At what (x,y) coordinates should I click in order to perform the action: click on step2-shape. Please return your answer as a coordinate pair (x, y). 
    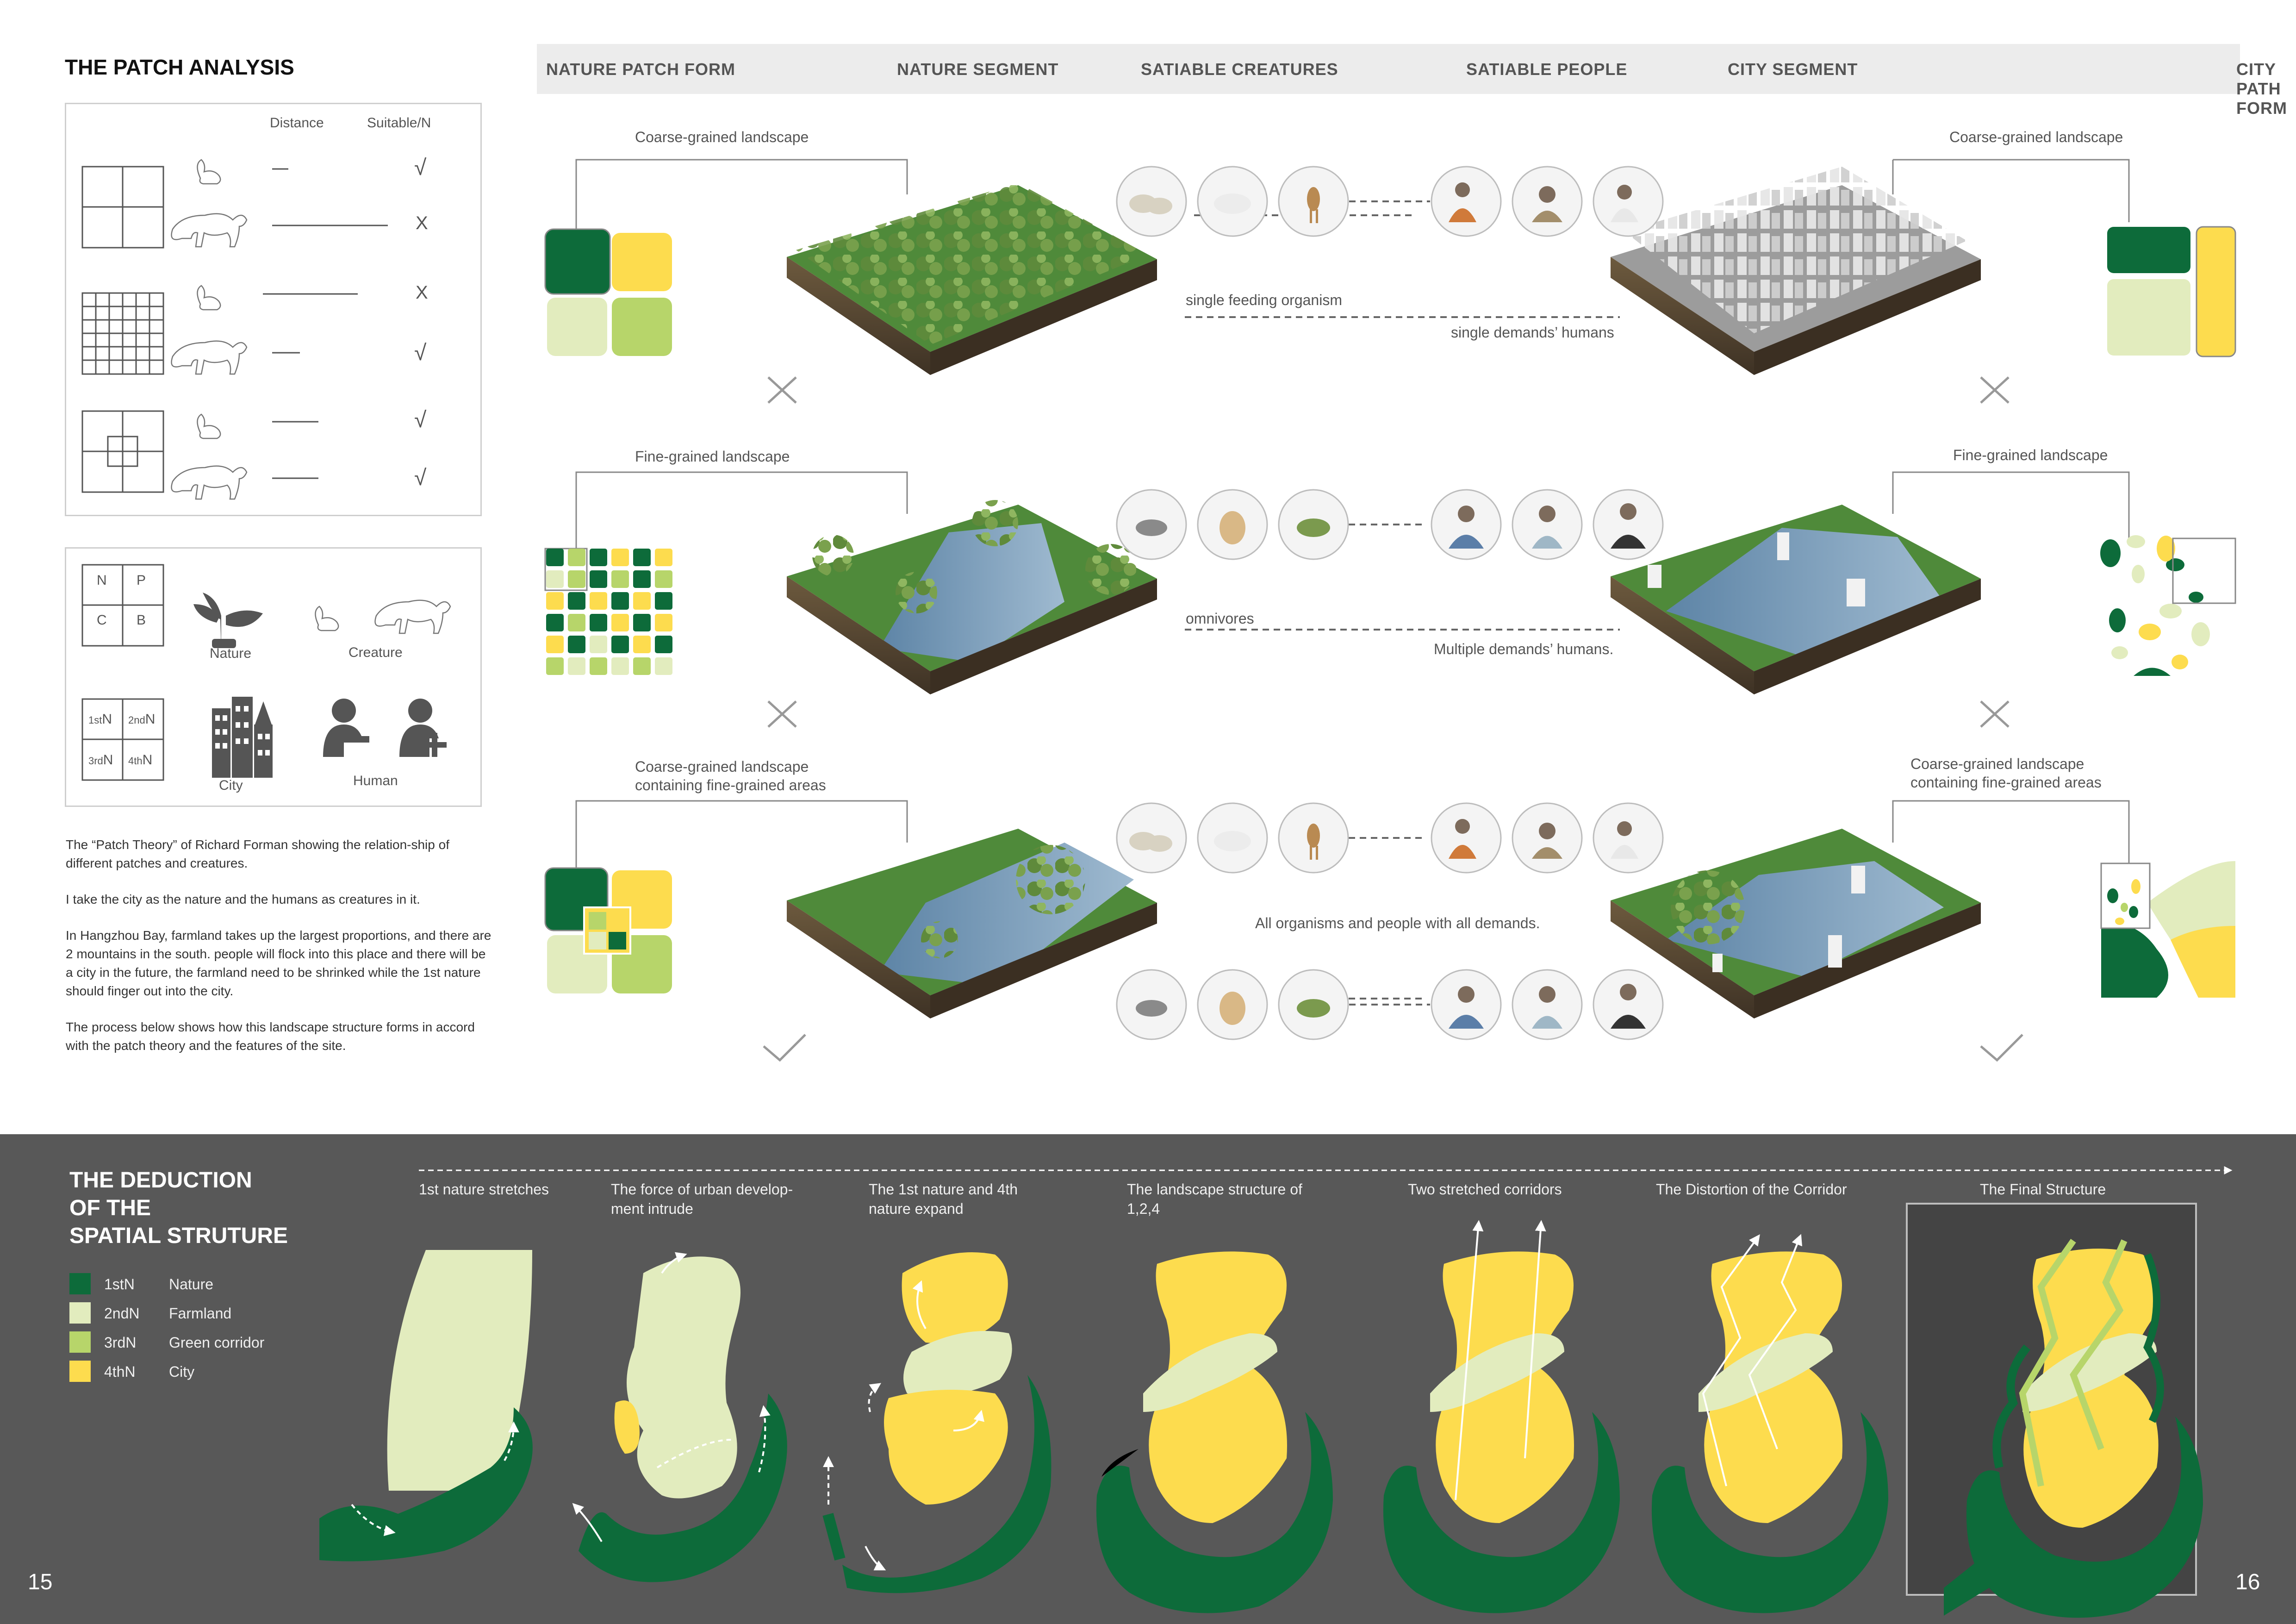
    Looking at the image, I should click on (679, 1417).